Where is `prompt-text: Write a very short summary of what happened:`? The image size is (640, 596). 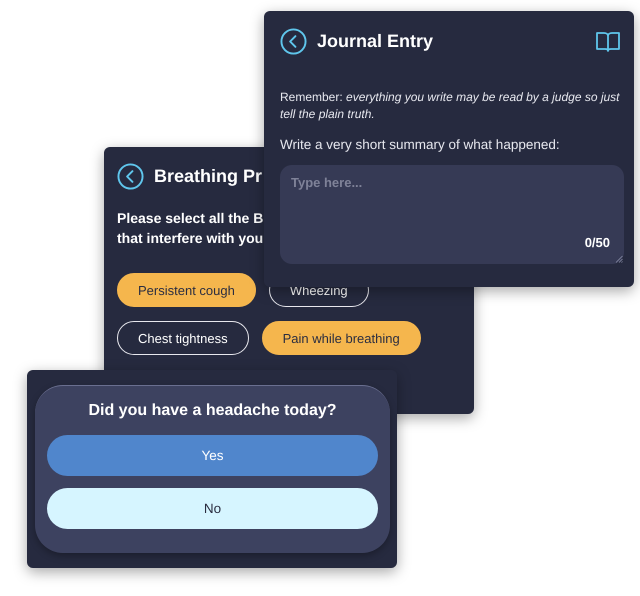
prompt-text: Write a very short summary of what happened: is located at coordinates (420, 144).